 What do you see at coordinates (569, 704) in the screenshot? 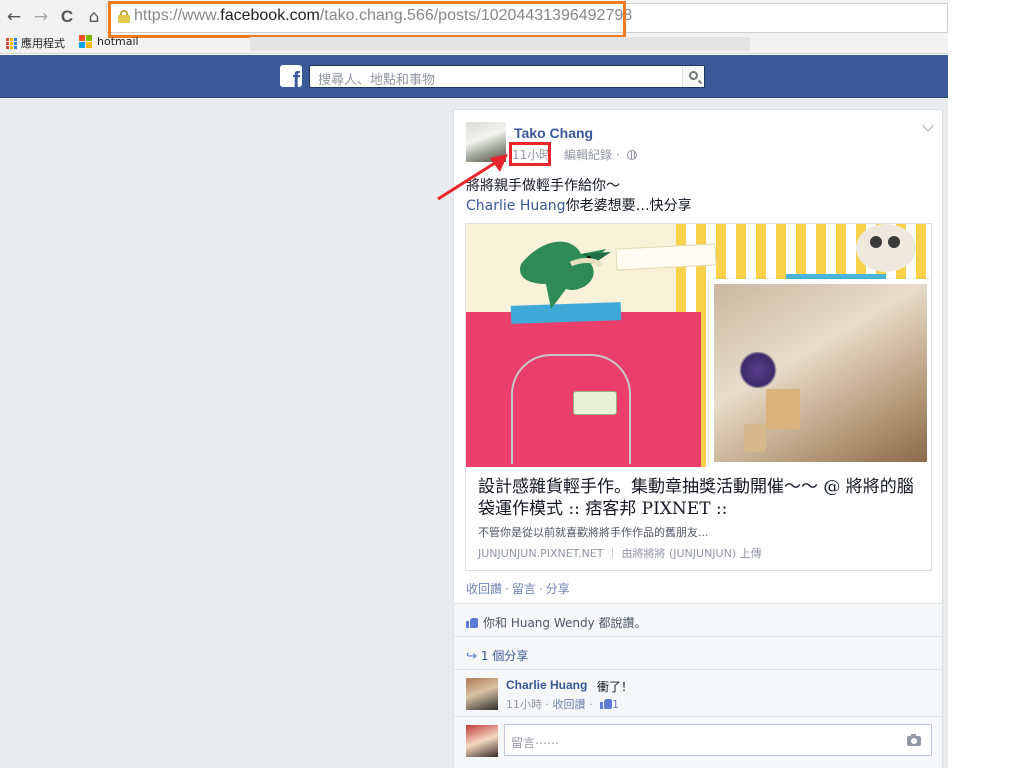
I see `comment-unlike-link: 收回讚` at bounding box center [569, 704].